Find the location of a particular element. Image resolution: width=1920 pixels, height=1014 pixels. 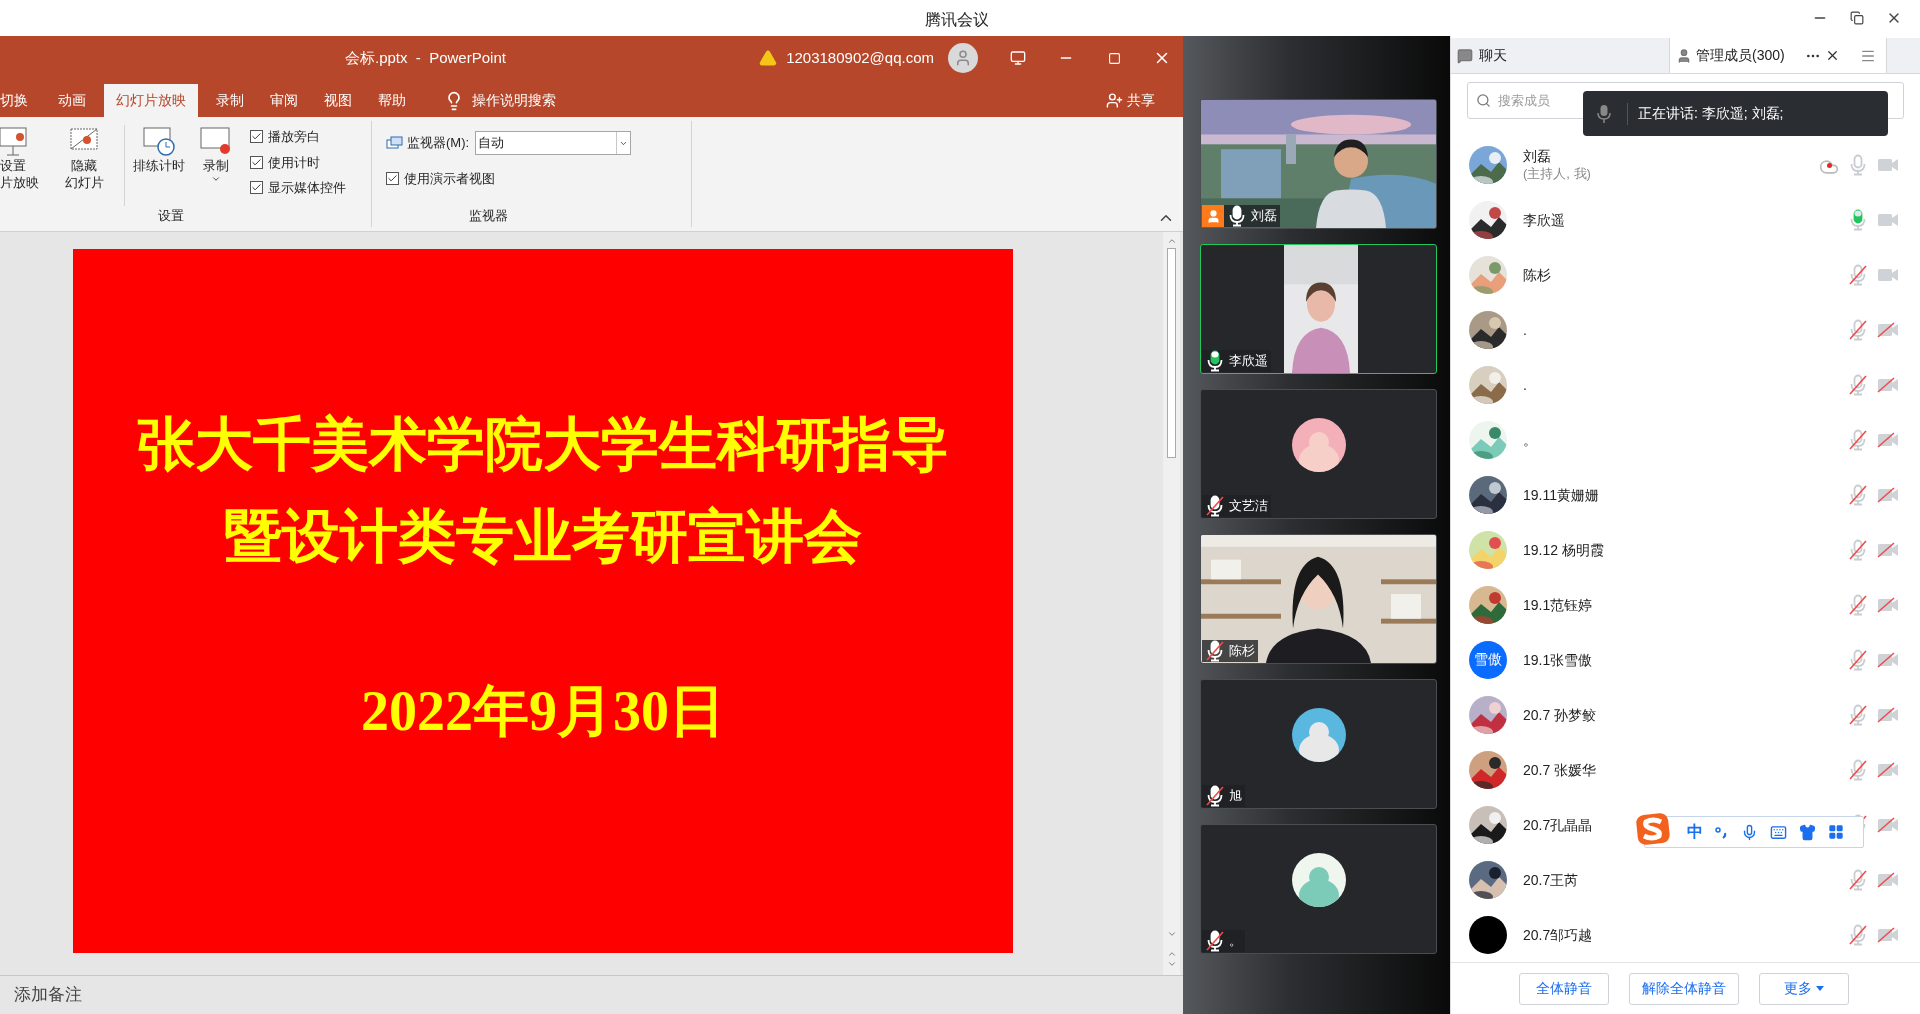

slide-title: 暨设计类专业考研宣讲会 is located at coordinates (543, 536).